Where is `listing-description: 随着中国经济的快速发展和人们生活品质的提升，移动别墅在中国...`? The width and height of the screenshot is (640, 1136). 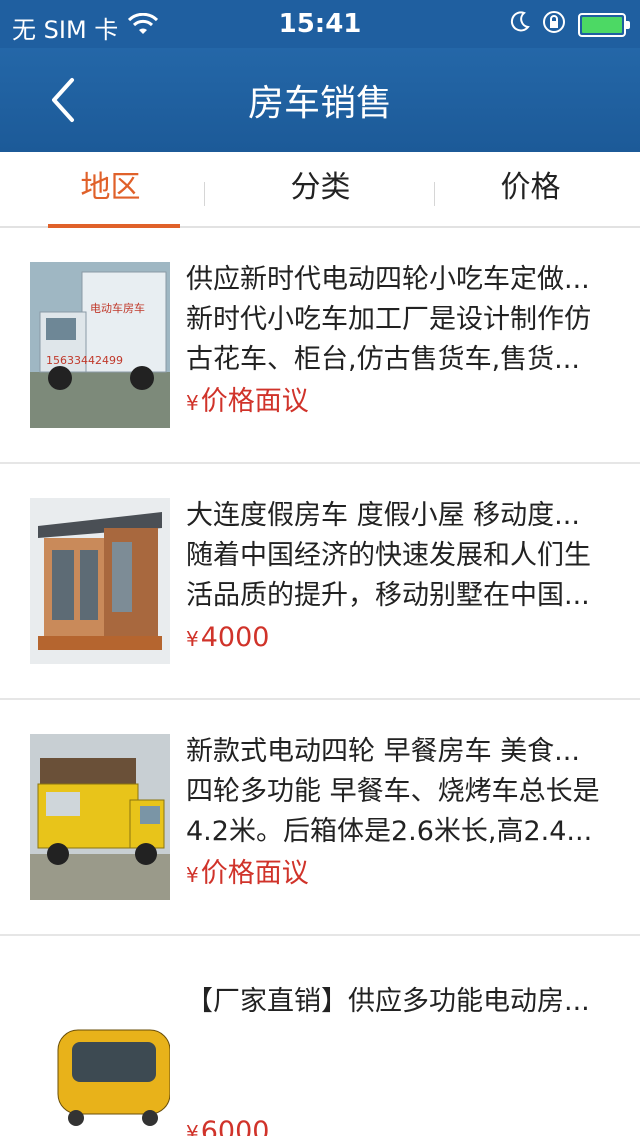 listing-description: 随着中国经济的快速发展和人们生活品质的提升，移动别墅在中国... is located at coordinates (388, 575).